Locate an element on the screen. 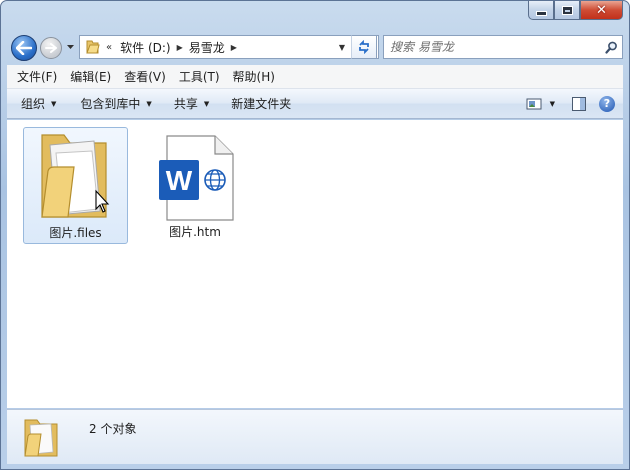  share-label: 共享 is located at coordinates (185, 104).